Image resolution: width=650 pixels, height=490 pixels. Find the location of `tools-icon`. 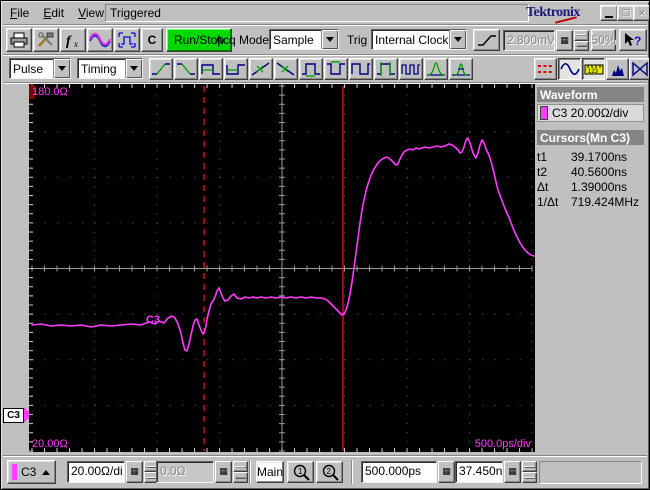

tools-icon is located at coordinates (46, 39).